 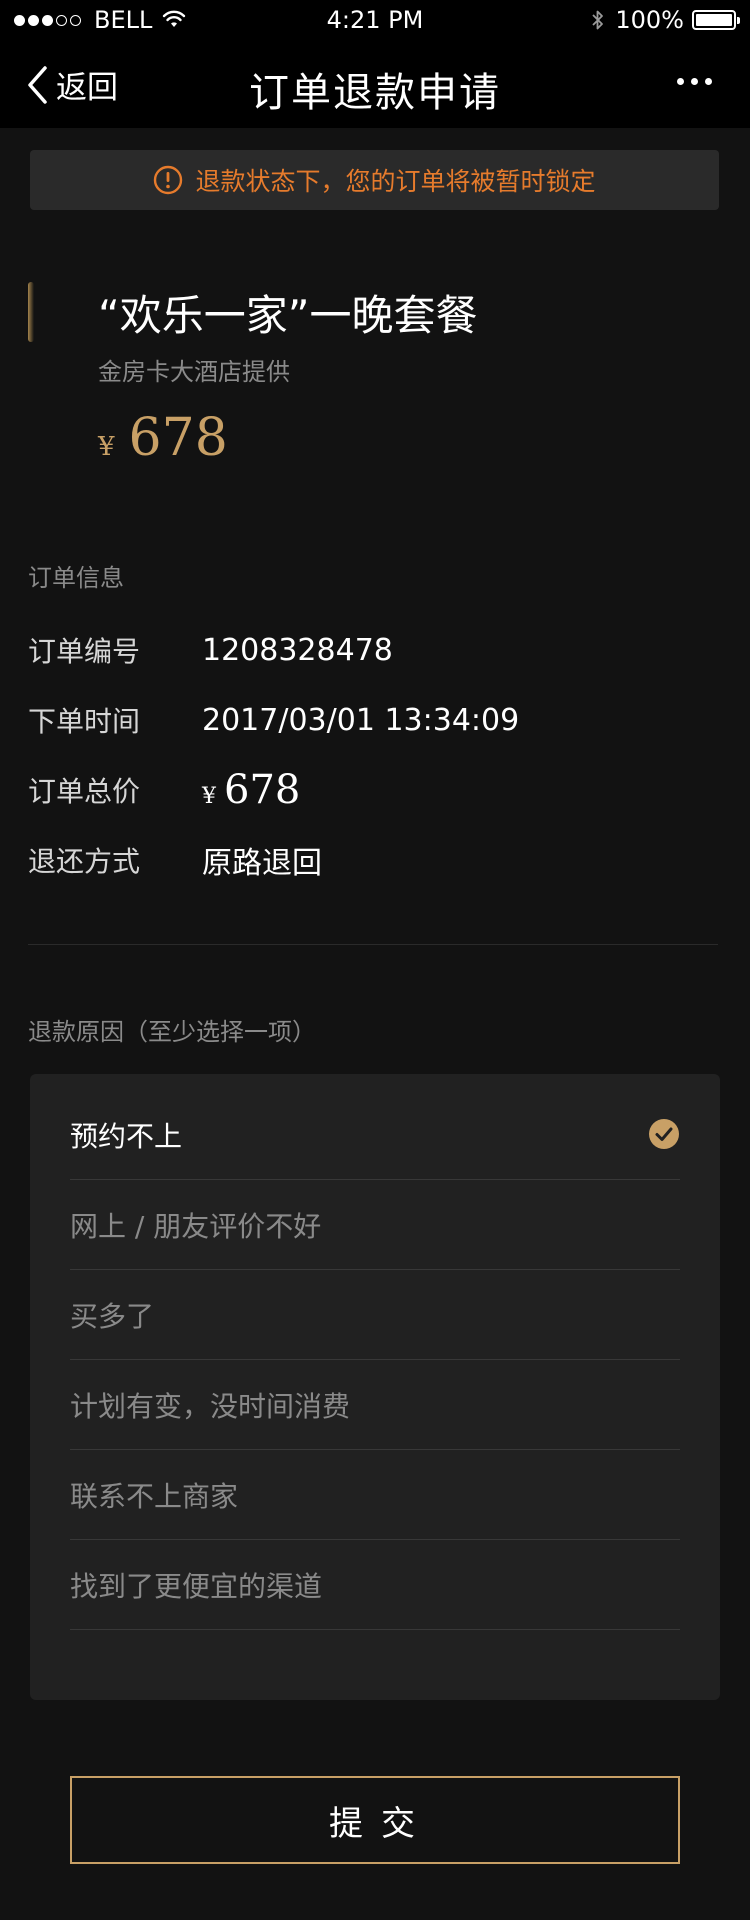 What do you see at coordinates (288, 315) in the screenshot?
I see `product-title: “欢乐一家”一晚套餐` at bounding box center [288, 315].